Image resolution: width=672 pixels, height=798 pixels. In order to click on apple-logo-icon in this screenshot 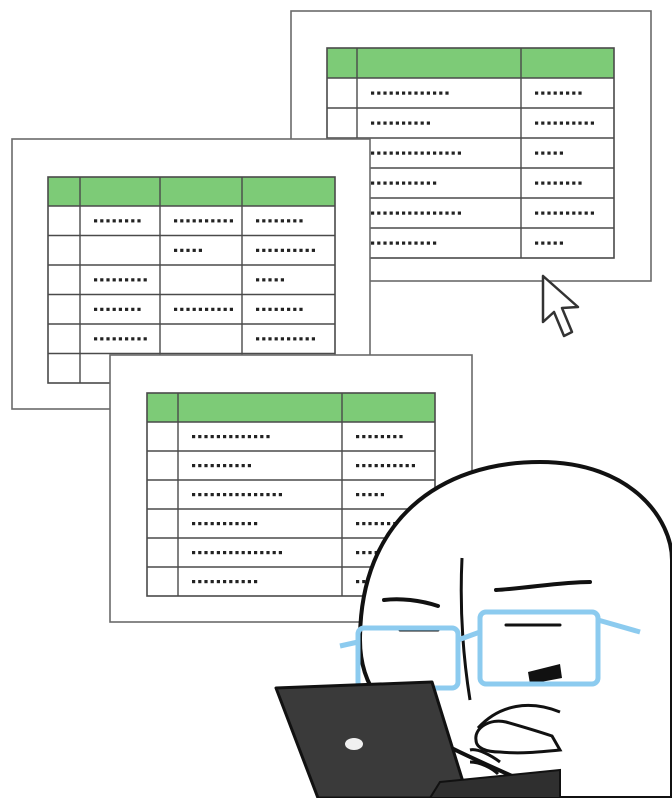, I will do `click(354, 744)`.